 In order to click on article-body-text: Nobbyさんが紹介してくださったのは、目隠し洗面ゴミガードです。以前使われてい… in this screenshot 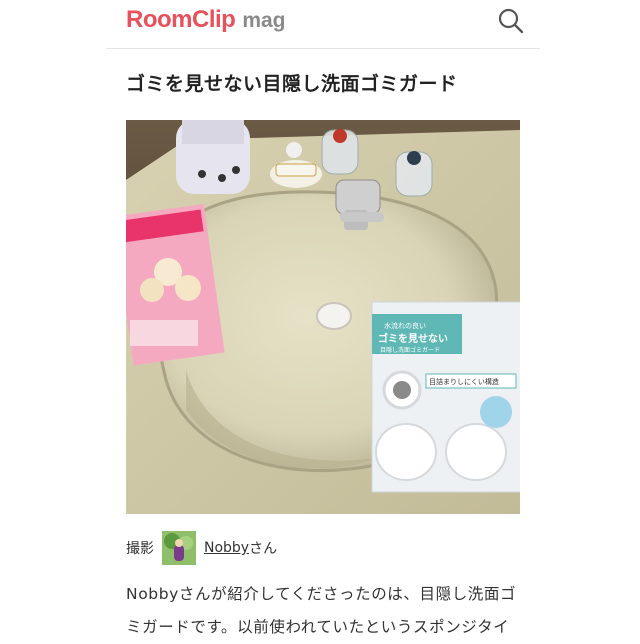, I will do `click(321, 610)`.